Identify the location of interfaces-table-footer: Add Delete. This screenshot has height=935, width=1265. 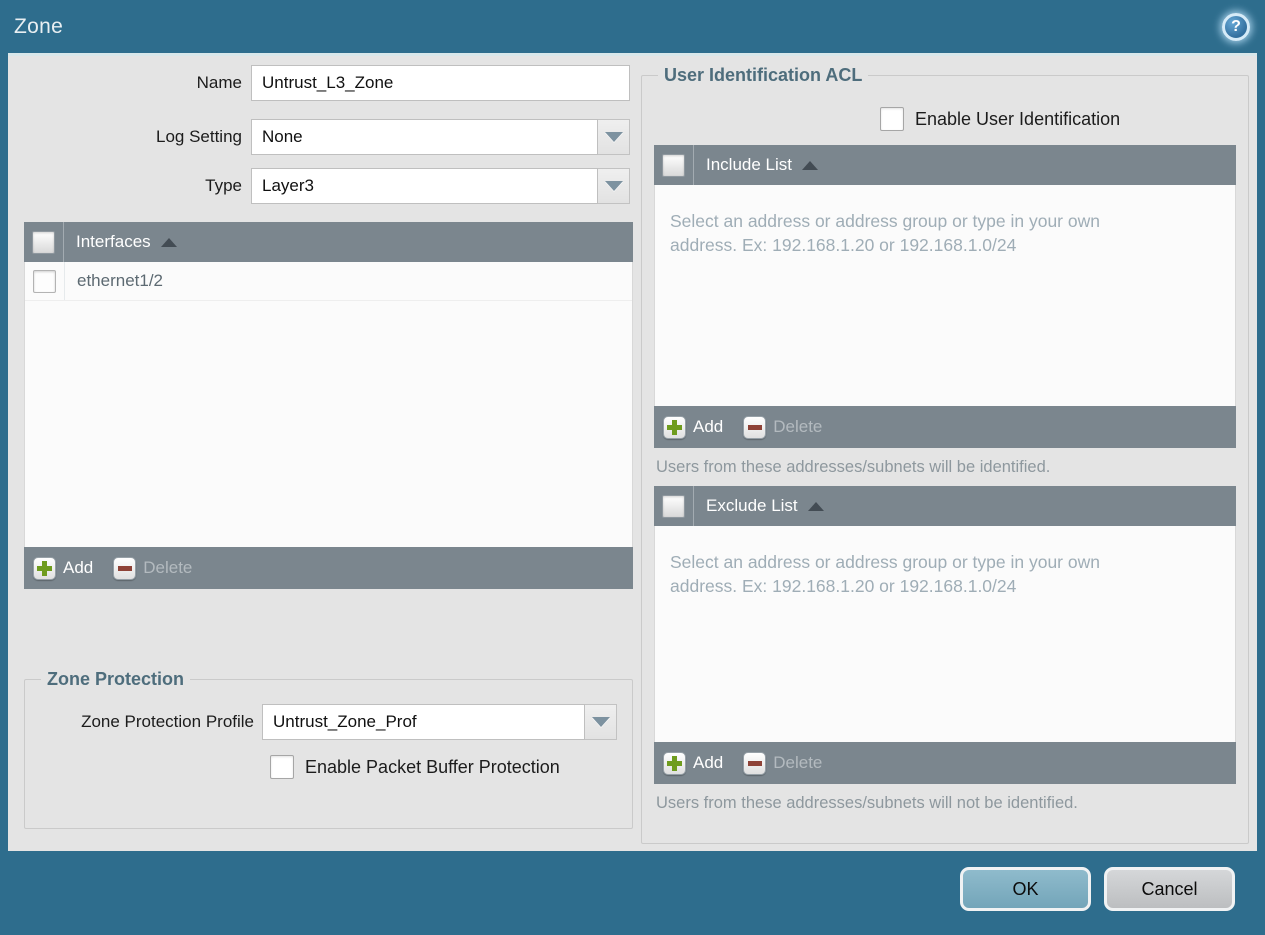
(328, 568).